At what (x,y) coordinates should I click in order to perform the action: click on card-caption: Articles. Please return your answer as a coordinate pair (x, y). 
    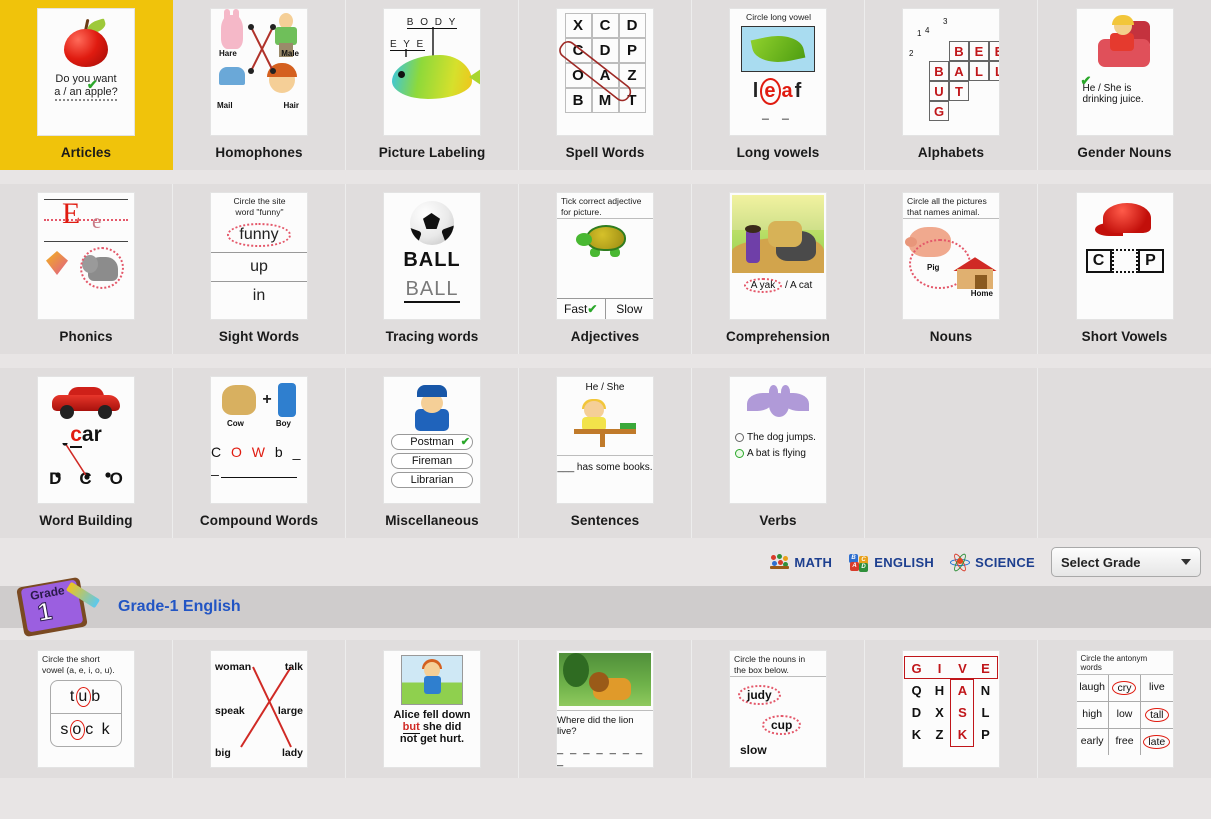
    Looking at the image, I should click on (86, 152).